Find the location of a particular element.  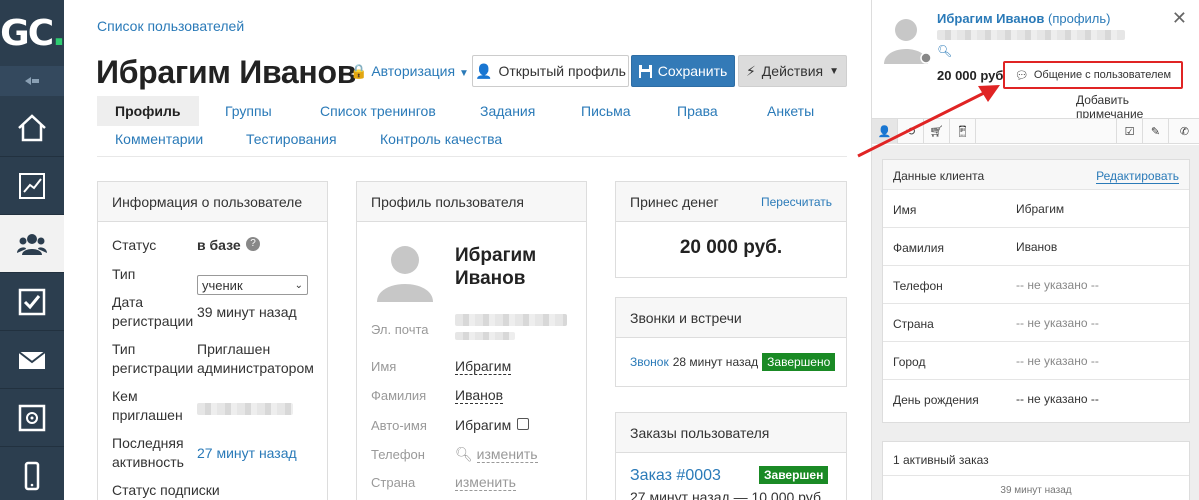

panel-tab-edit: ✎ is located at coordinates (1155, 131).